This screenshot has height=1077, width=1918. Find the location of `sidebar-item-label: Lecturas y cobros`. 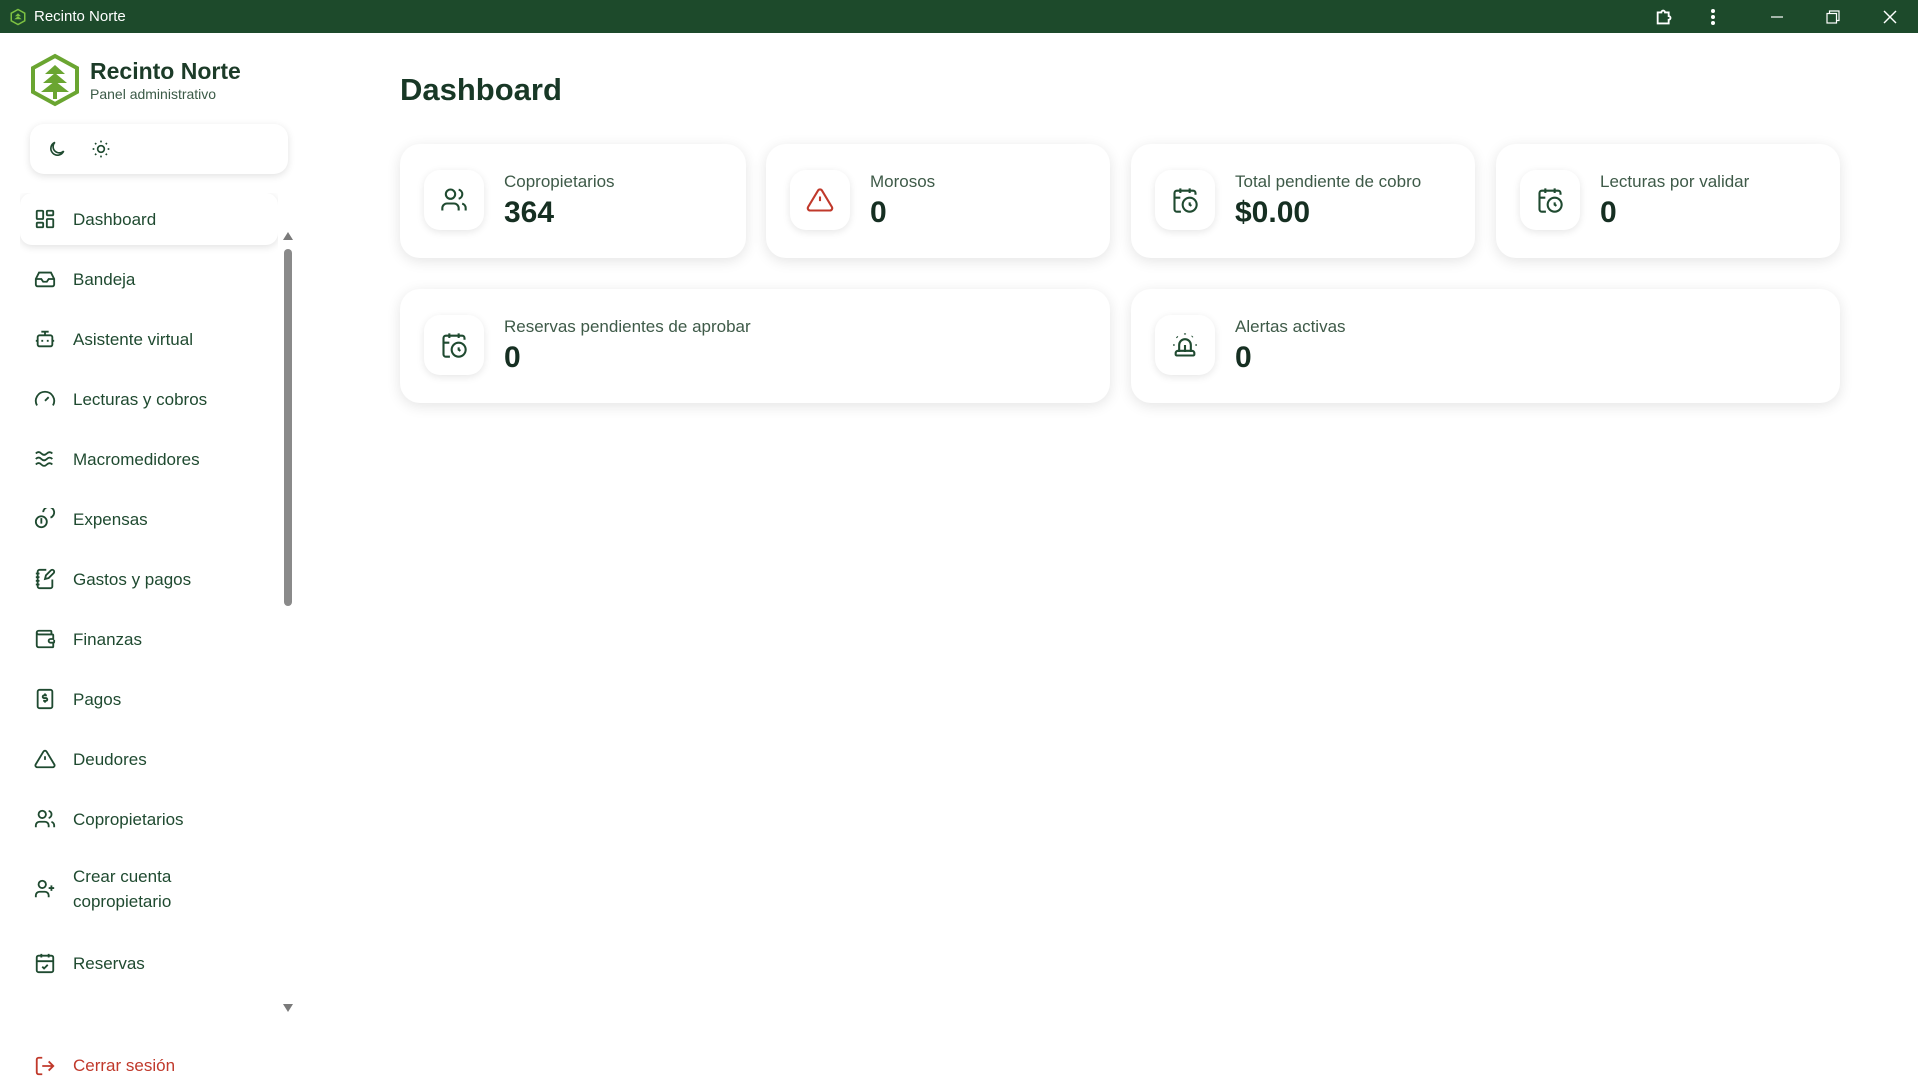

sidebar-item-label: Lecturas y cobros is located at coordinates (140, 399).